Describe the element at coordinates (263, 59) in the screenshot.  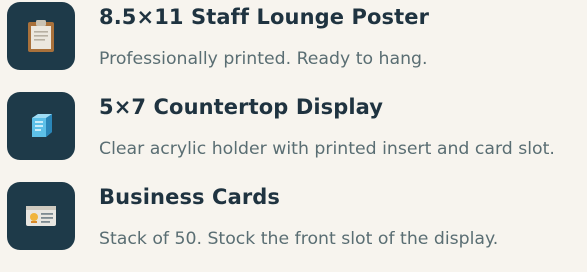
I see `item-description: Professionally printed. Ready to hang.` at that location.